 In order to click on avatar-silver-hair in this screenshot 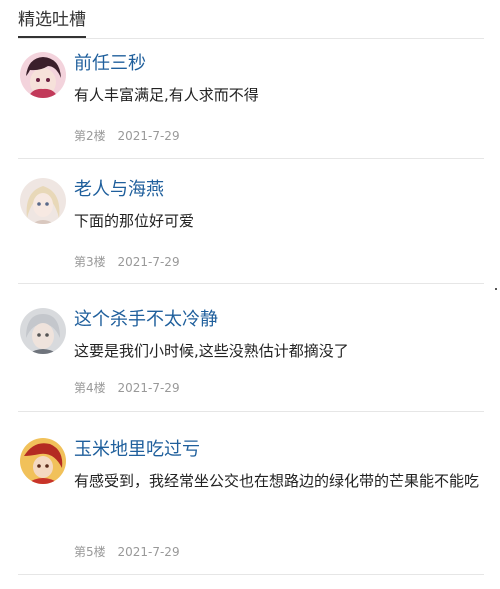, I will do `click(43, 331)`.